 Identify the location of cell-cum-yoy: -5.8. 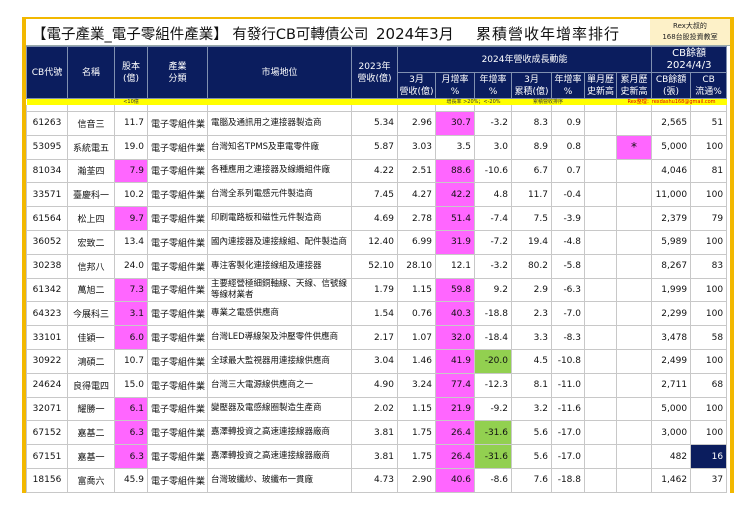
(568, 266).